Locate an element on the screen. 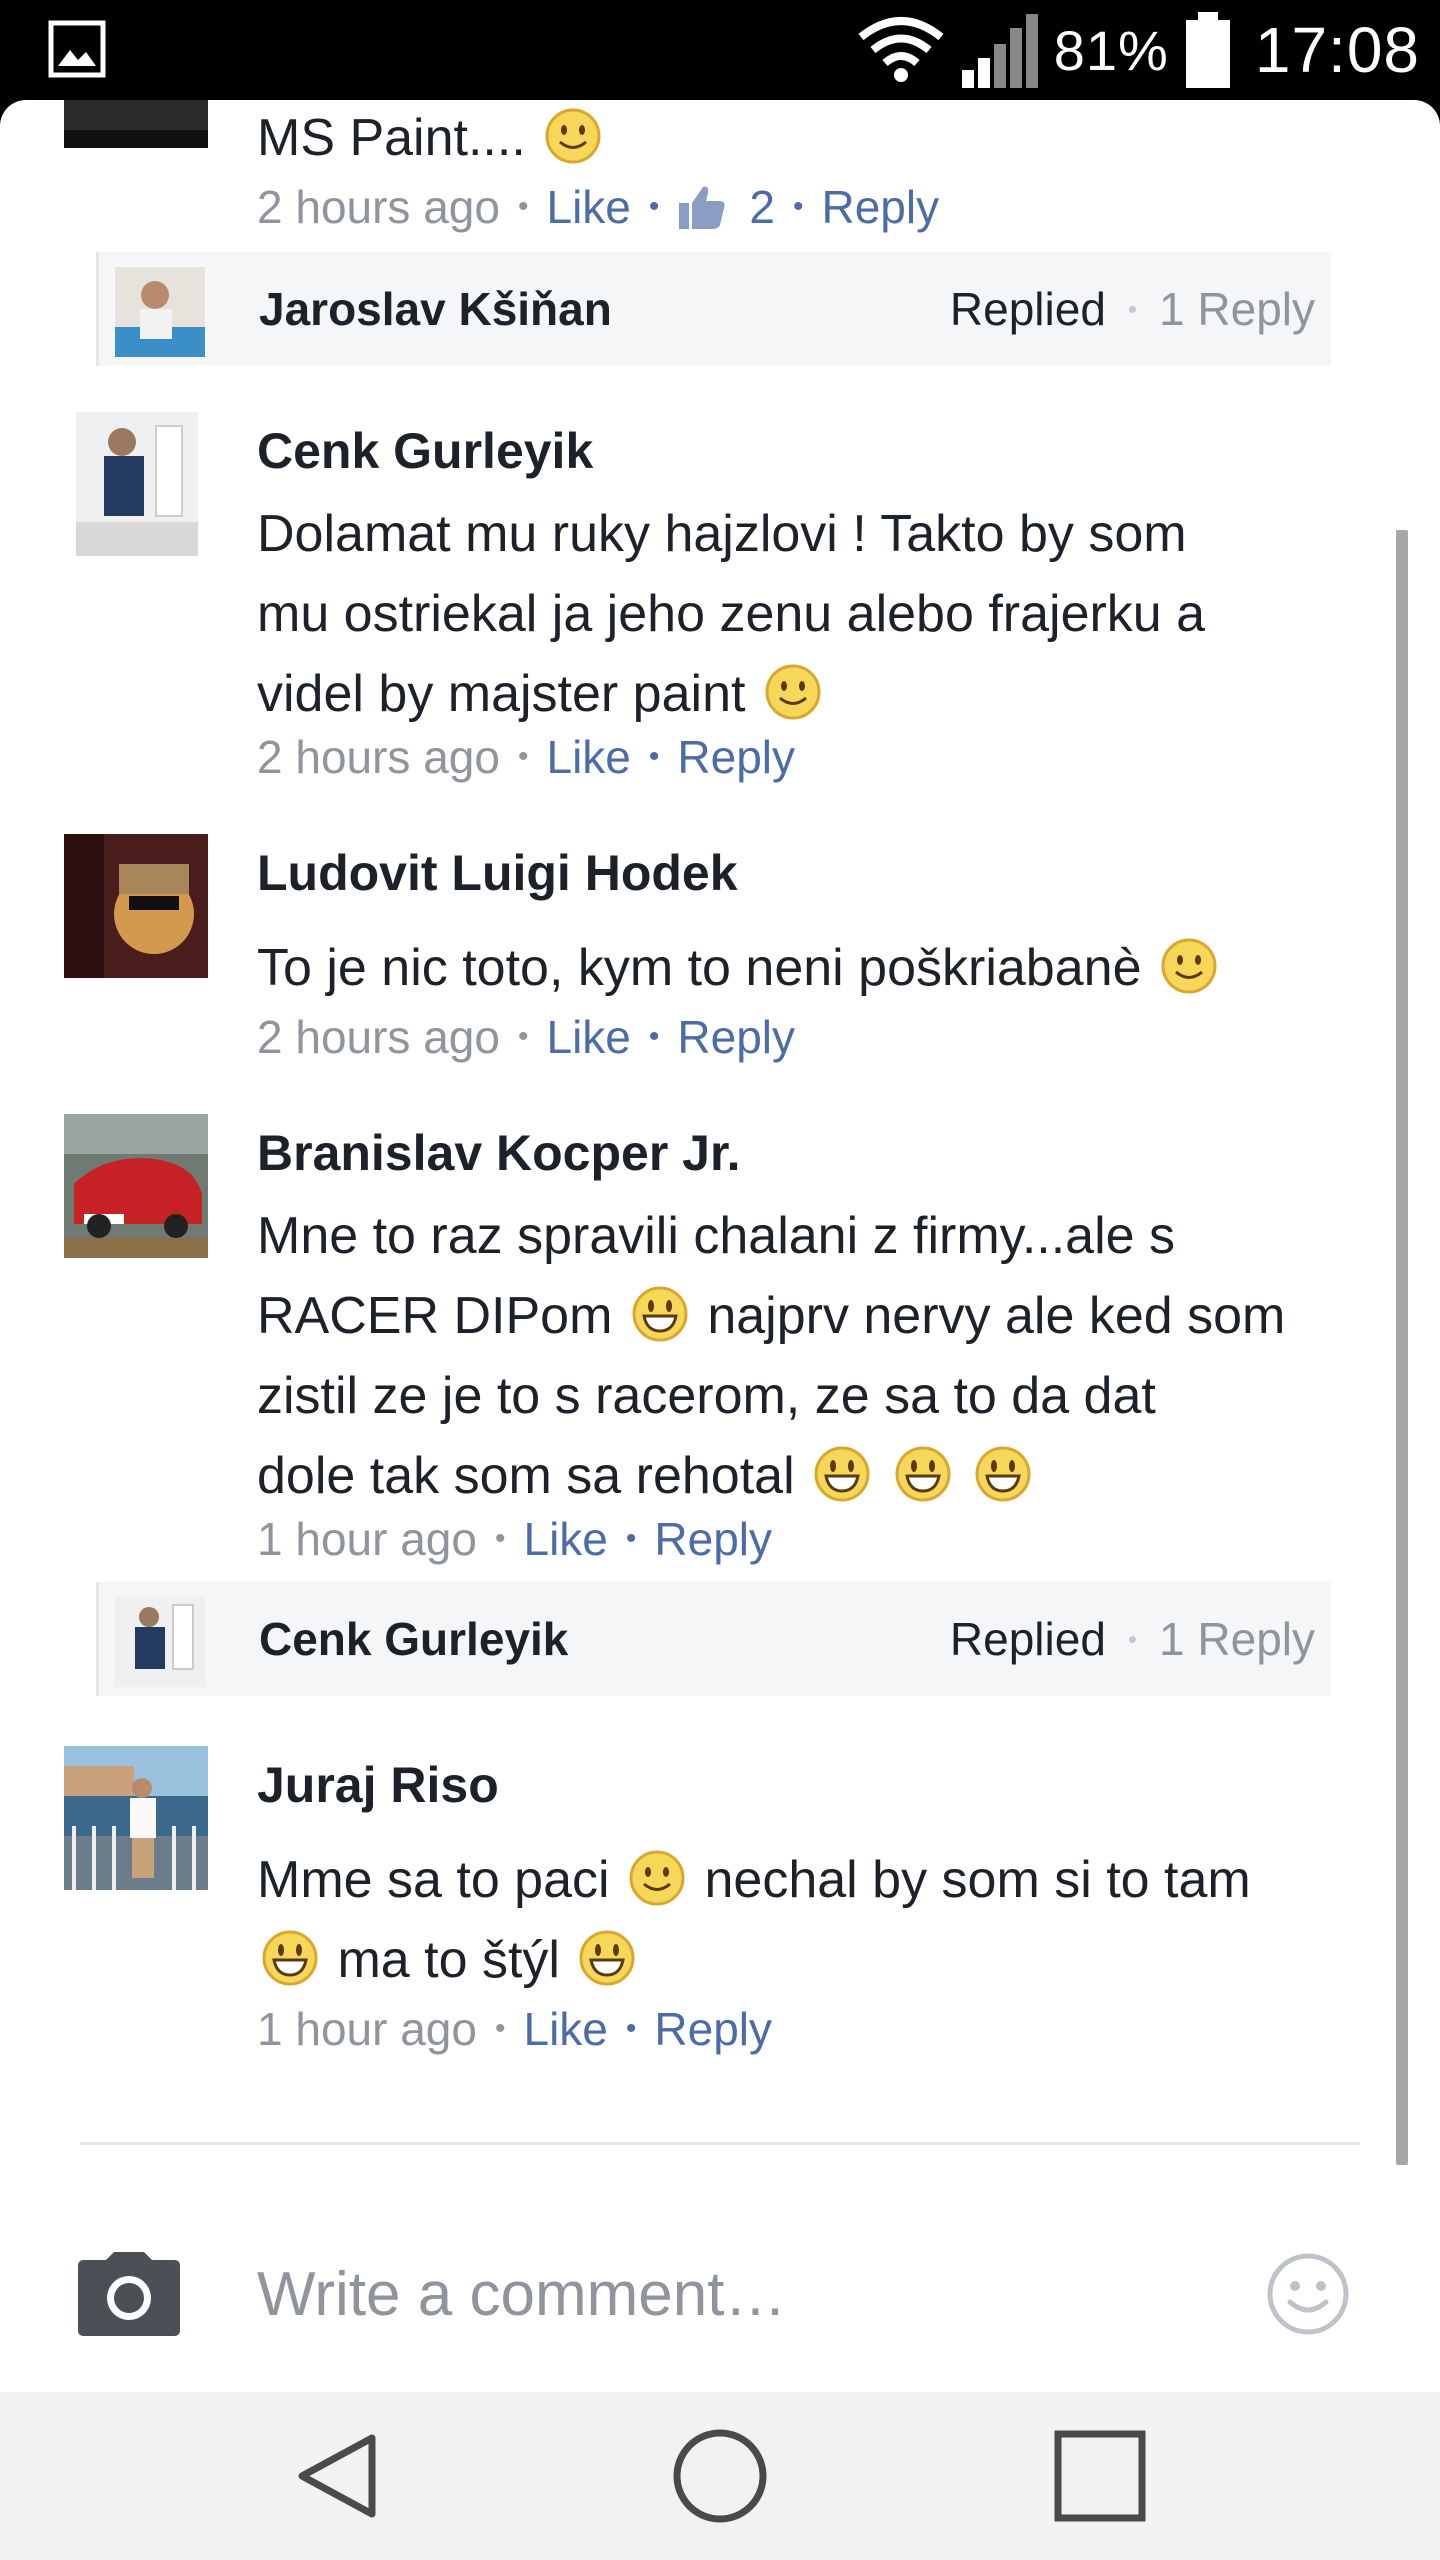 The height and width of the screenshot is (2560, 1440). comment-author: Ludovit Luigi Hodek is located at coordinates (497, 873).